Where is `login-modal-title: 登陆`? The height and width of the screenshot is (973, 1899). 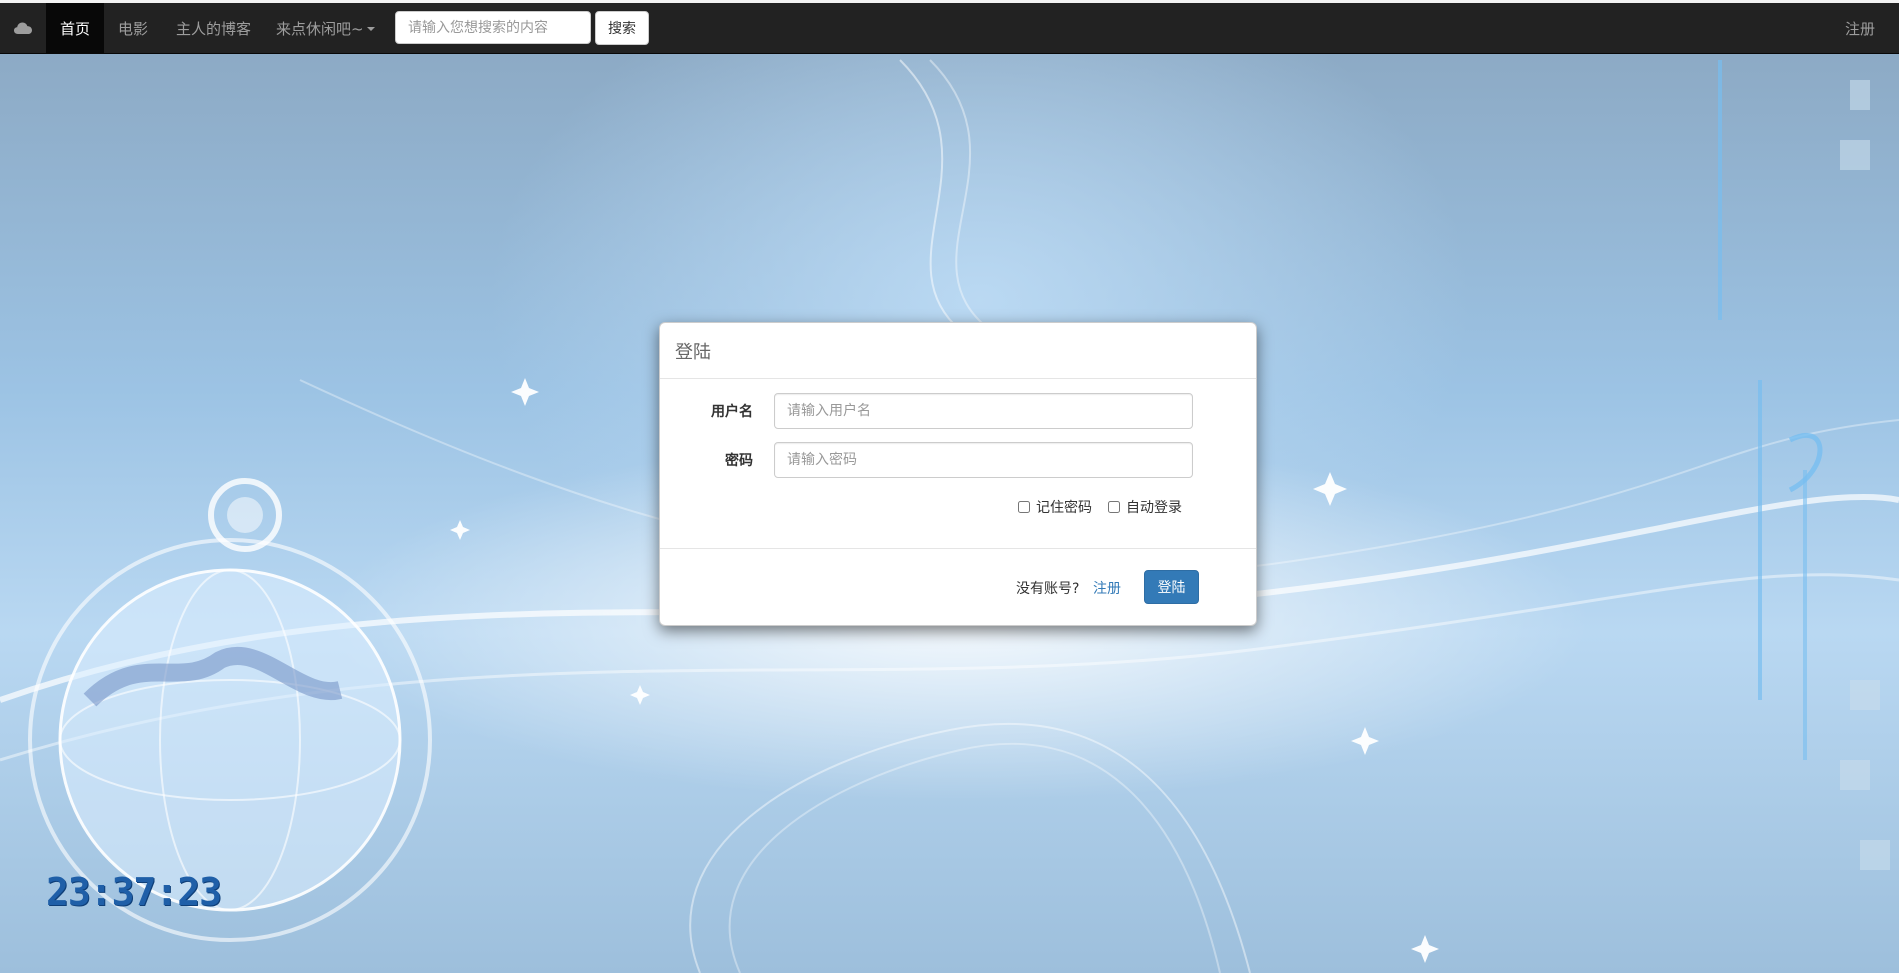
login-modal-title: 登陆 is located at coordinates (693, 352).